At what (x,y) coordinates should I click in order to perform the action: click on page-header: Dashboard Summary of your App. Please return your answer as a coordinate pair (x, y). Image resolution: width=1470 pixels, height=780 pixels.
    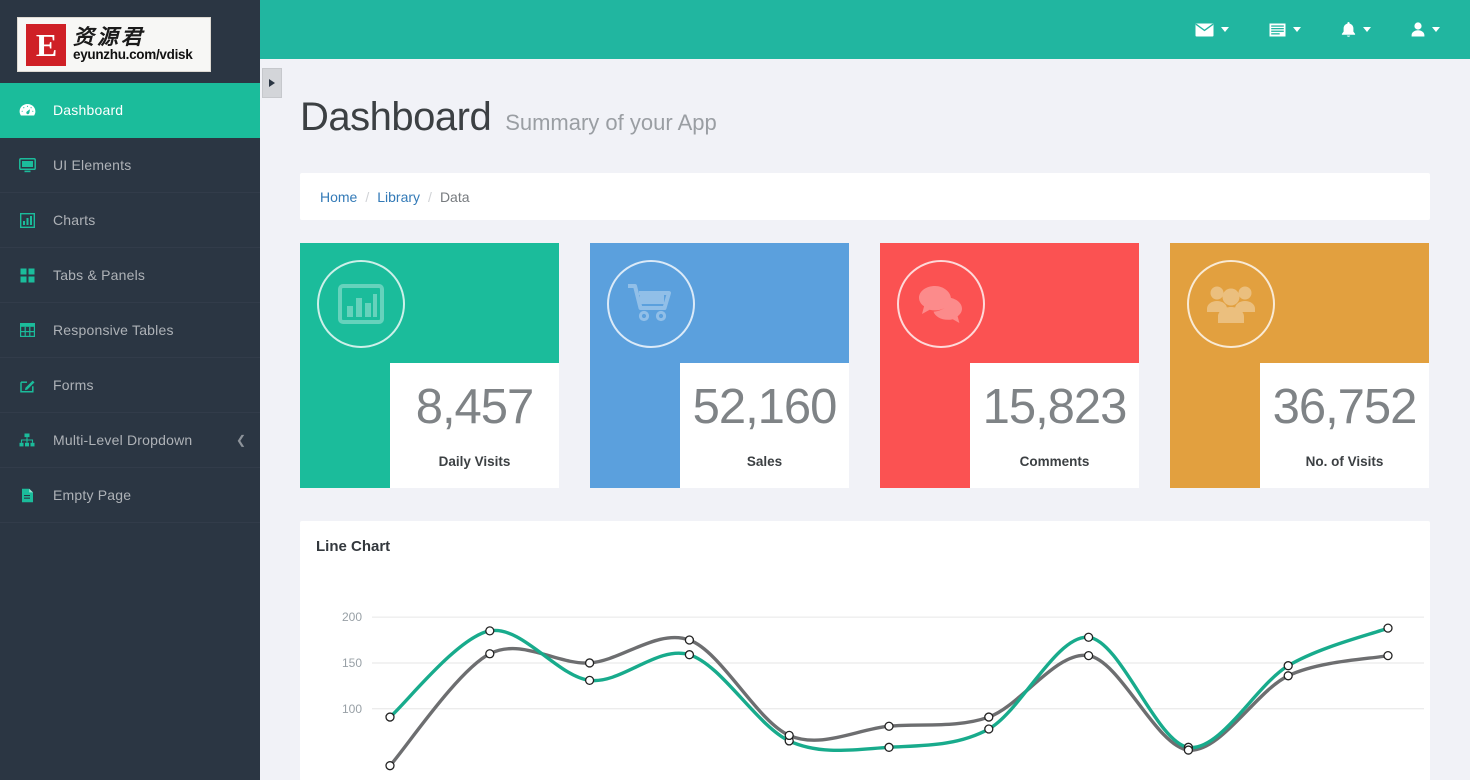
    Looking at the image, I should click on (865, 99).